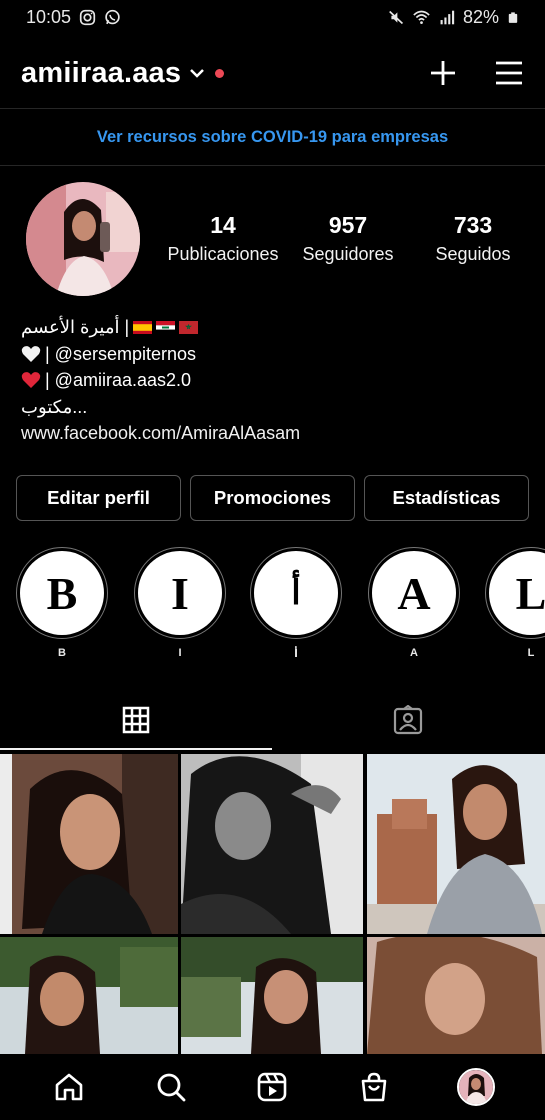 This screenshot has width=545, height=1120. Describe the element at coordinates (31, 380) in the screenshot. I see `red-heart-icon` at that location.